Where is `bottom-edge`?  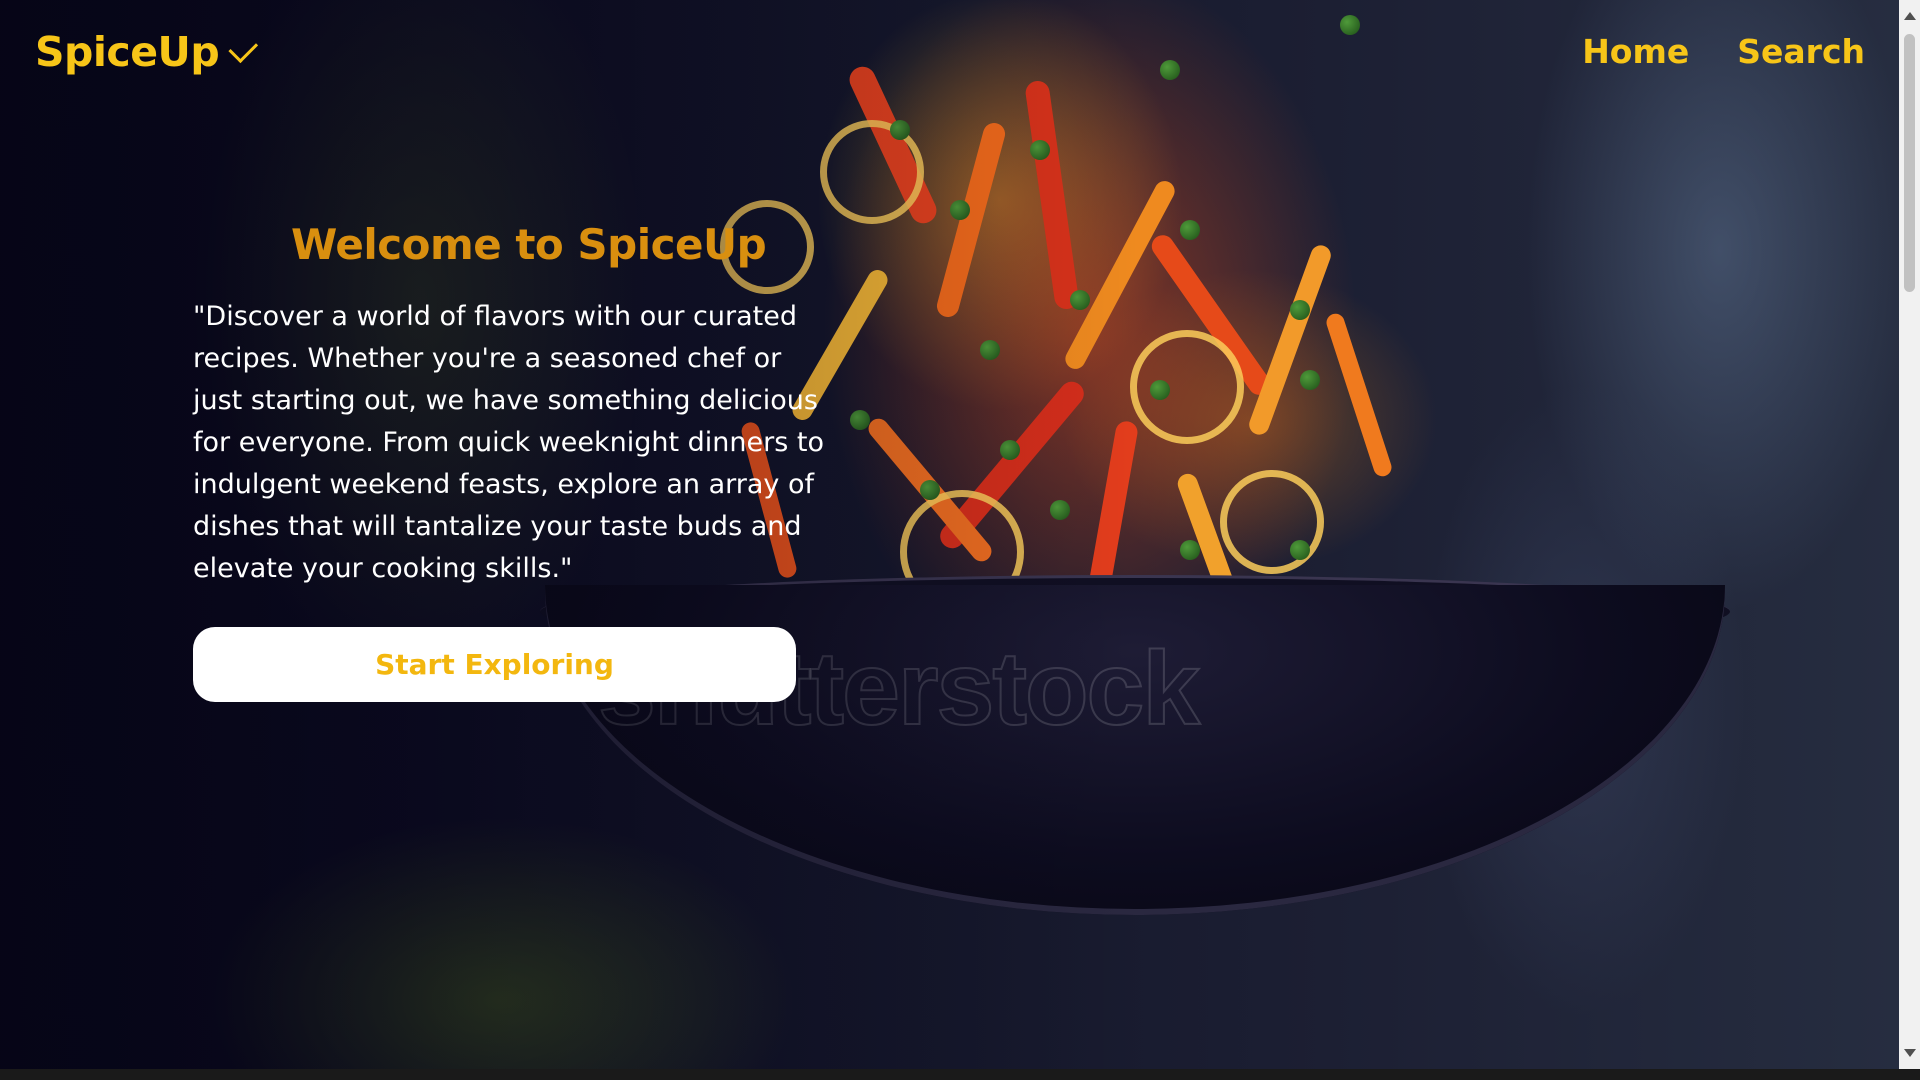
bottom-edge is located at coordinates (960, 1074).